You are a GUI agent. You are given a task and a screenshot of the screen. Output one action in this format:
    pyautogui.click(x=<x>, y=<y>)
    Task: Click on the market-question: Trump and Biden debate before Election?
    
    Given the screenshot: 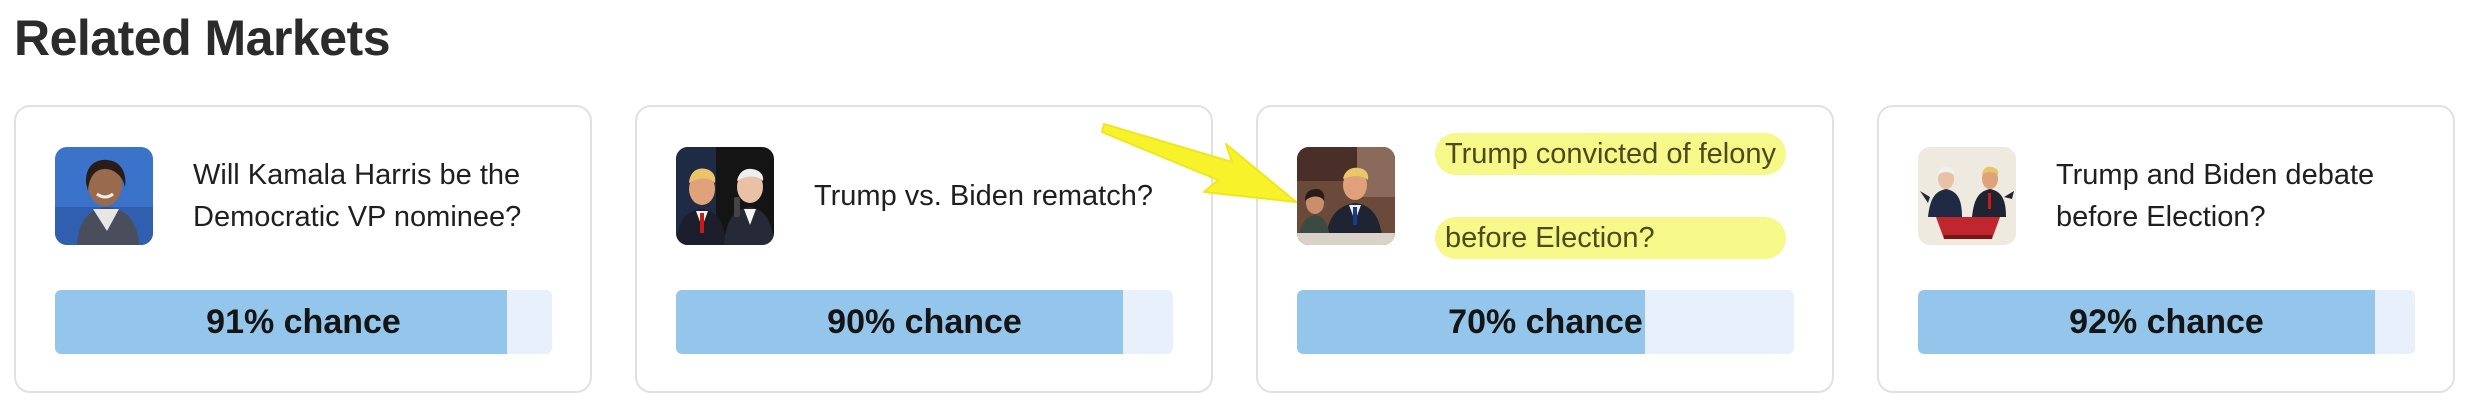 What is the action you would take?
    pyautogui.click(x=2241, y=196)
    